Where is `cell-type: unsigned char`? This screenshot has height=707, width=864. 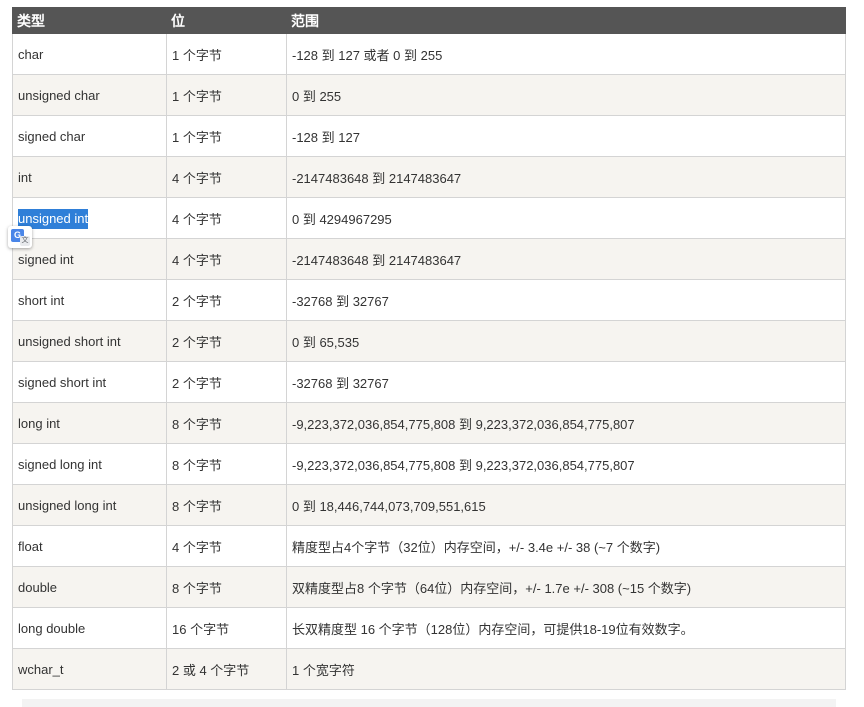
cell-type: unsigned char is located at coordinates (89, 95).